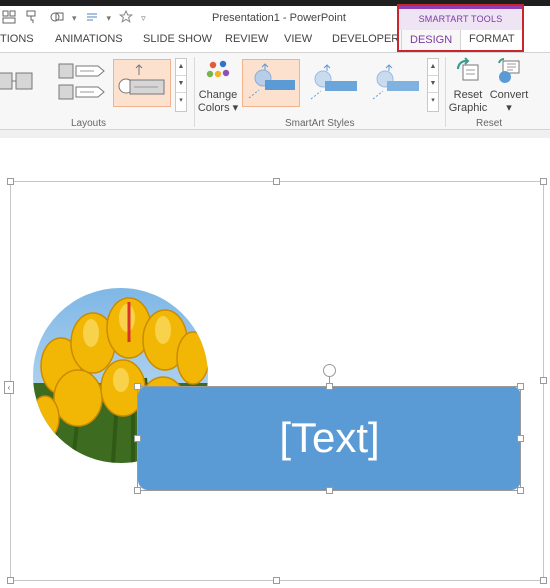  I want to click on convert-label: Convert, so click(509, 95).